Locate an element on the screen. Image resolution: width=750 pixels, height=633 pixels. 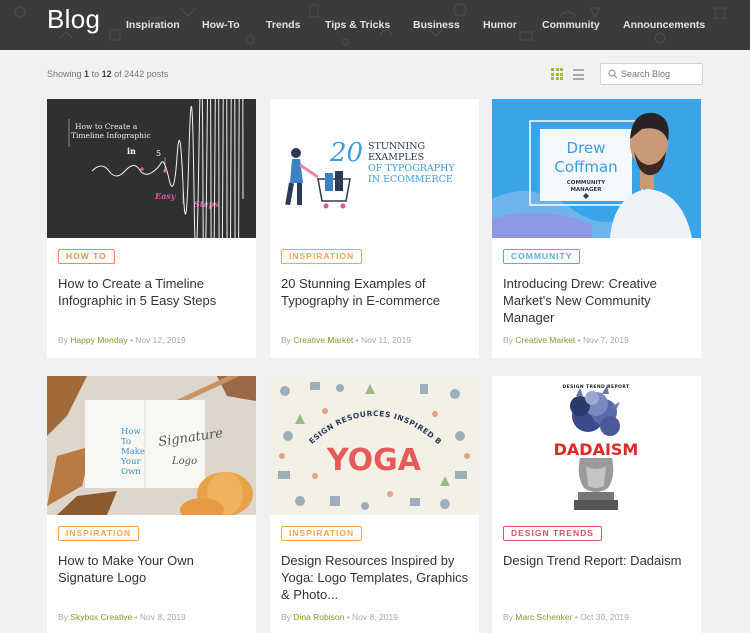
svg-text: EXAMPLES is located at coordinates (396, 157).